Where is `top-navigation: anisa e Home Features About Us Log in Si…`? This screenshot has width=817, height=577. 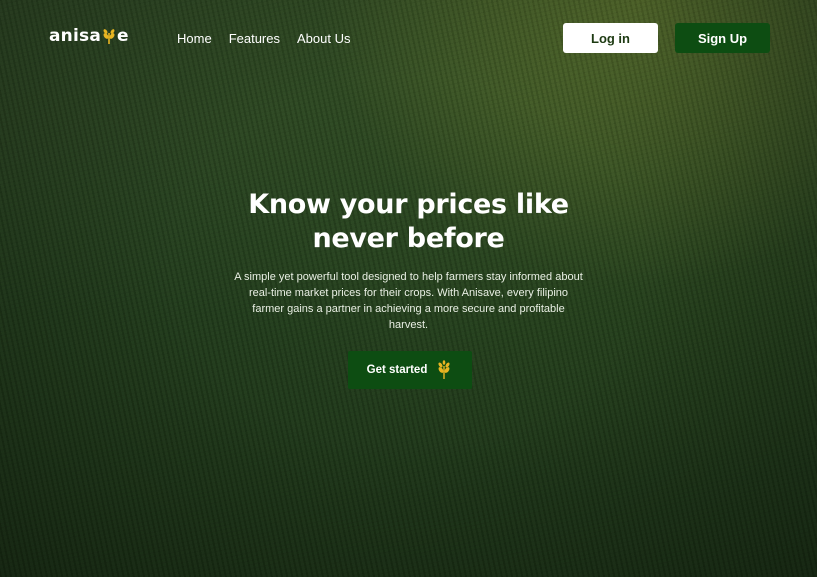
top-navigation: anisa e Home Features About Us Log in Si… is located at coordinates (408, 38).